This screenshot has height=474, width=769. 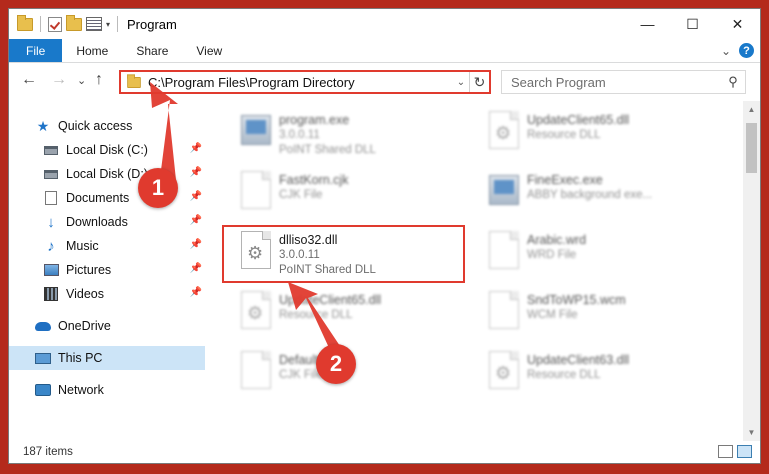 What do you see at coordinates (95, 126) in the screenshot?
I see `sidebar-item-label: Quick access` at bounding box center [95, 126].